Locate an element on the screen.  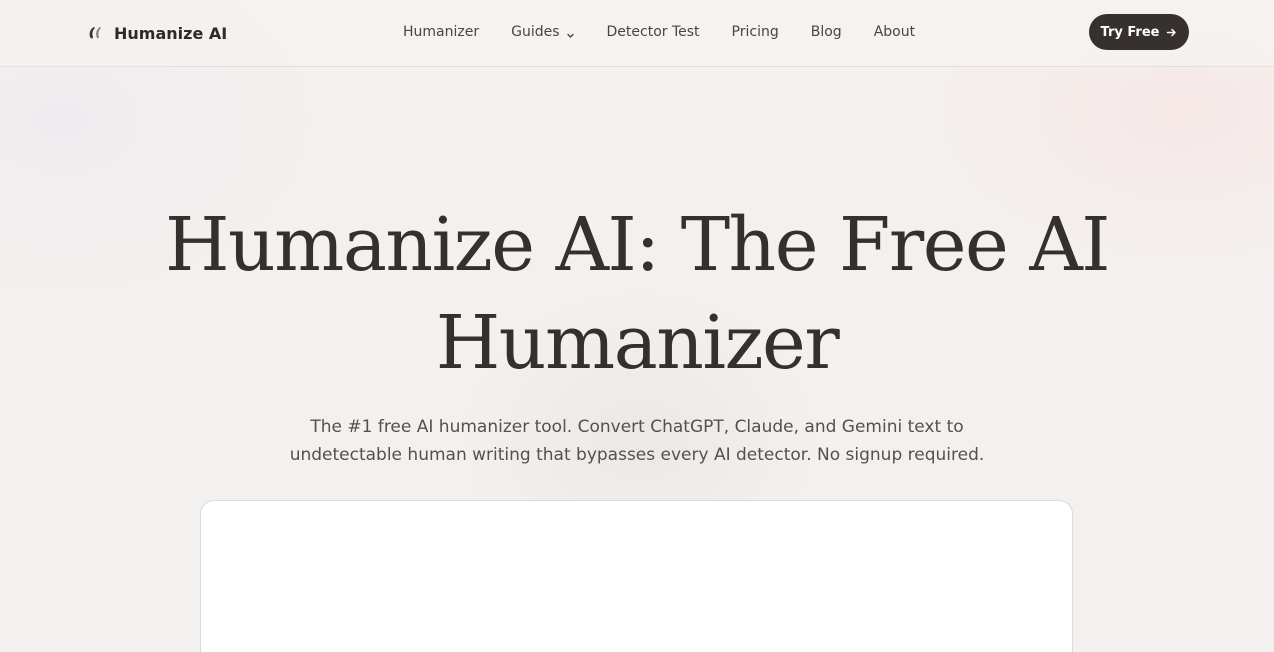
nav-item-label: Pricing is located at coordinates (755, 32).